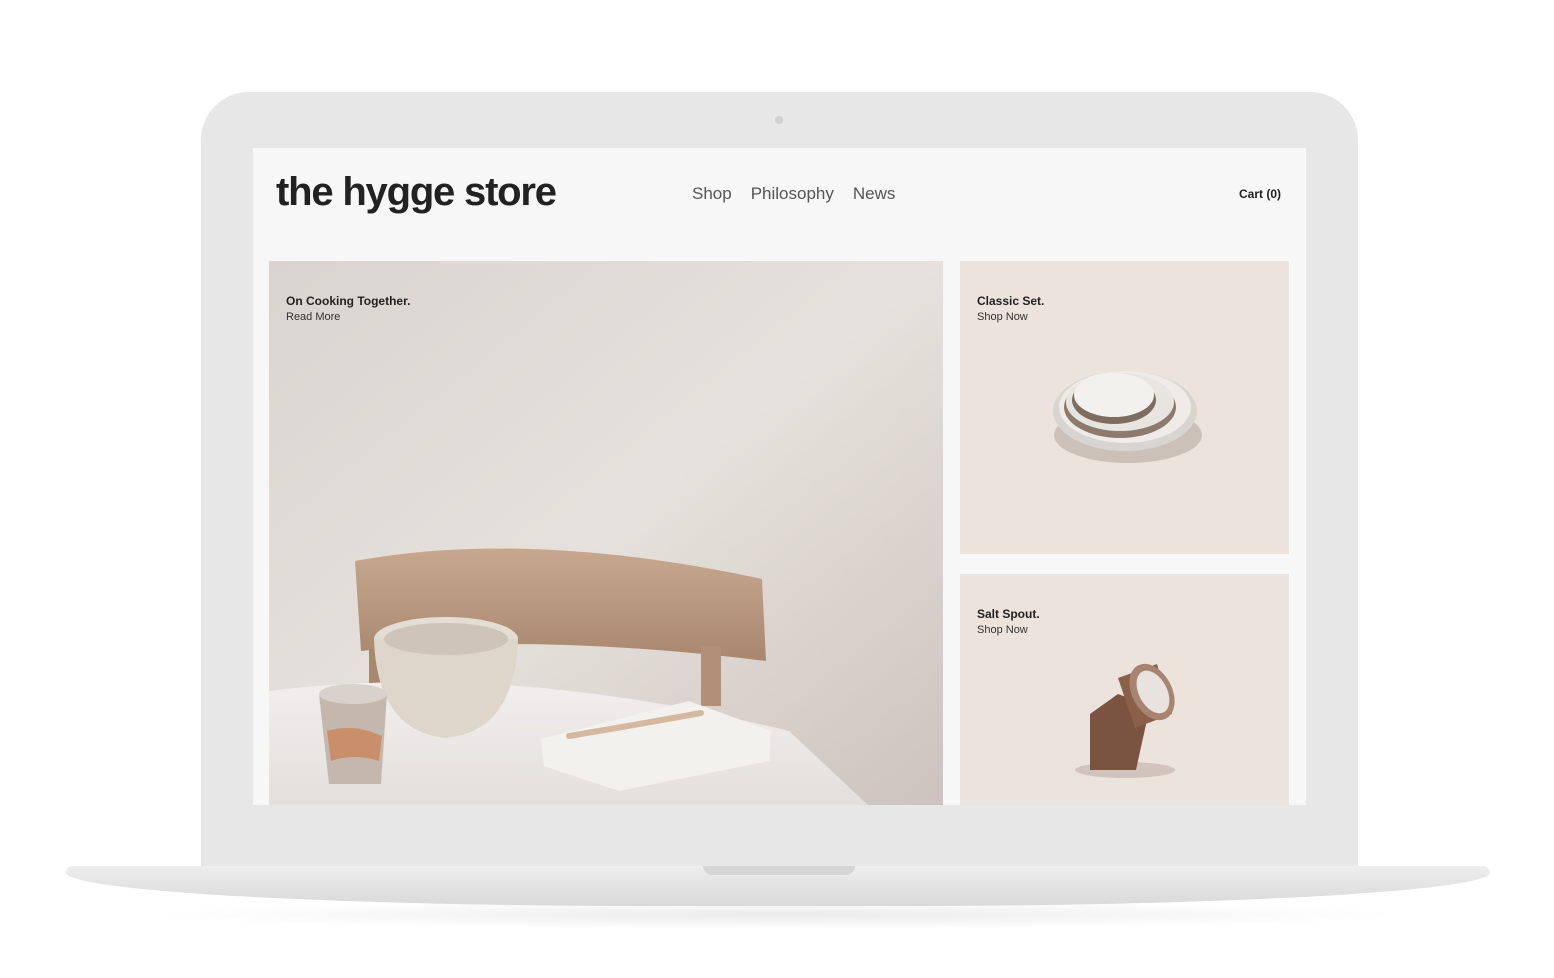 Image resolution: width=1554 pixels, height=978 pixels. Describe the element at coordinates (1011, 301) in the screenshot. I see `product-title: Classic Set.` at that location.